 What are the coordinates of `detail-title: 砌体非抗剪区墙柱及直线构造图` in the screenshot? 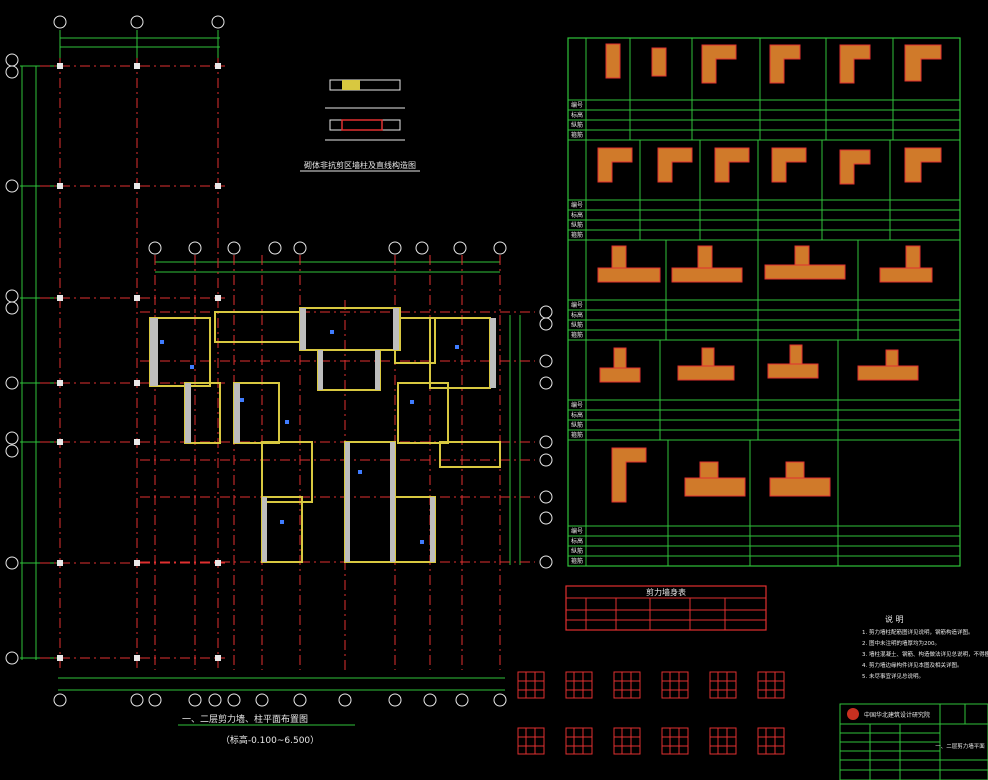 It's located at (360, 165).